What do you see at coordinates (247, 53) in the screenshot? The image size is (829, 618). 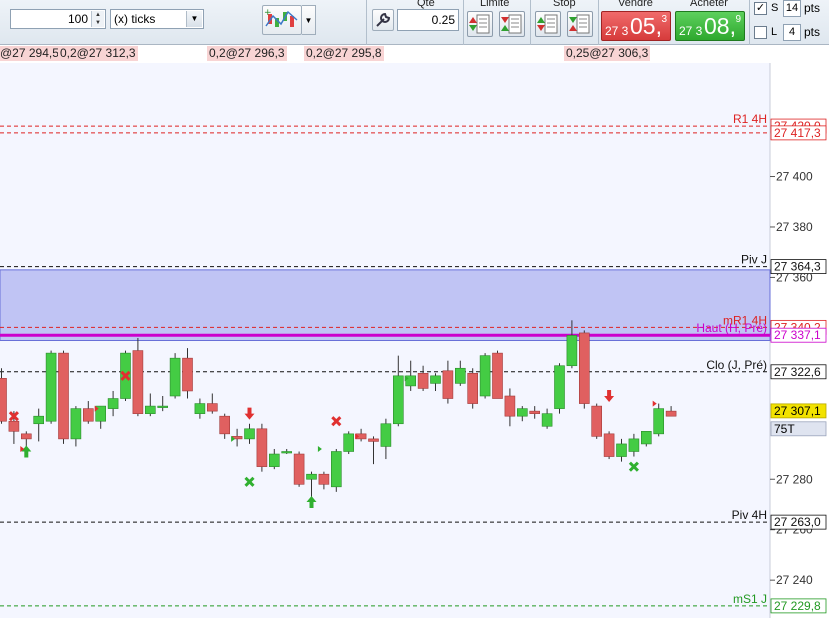 I see `order-chip: 0,2@27 296,3` at bounding box center [247, 53].